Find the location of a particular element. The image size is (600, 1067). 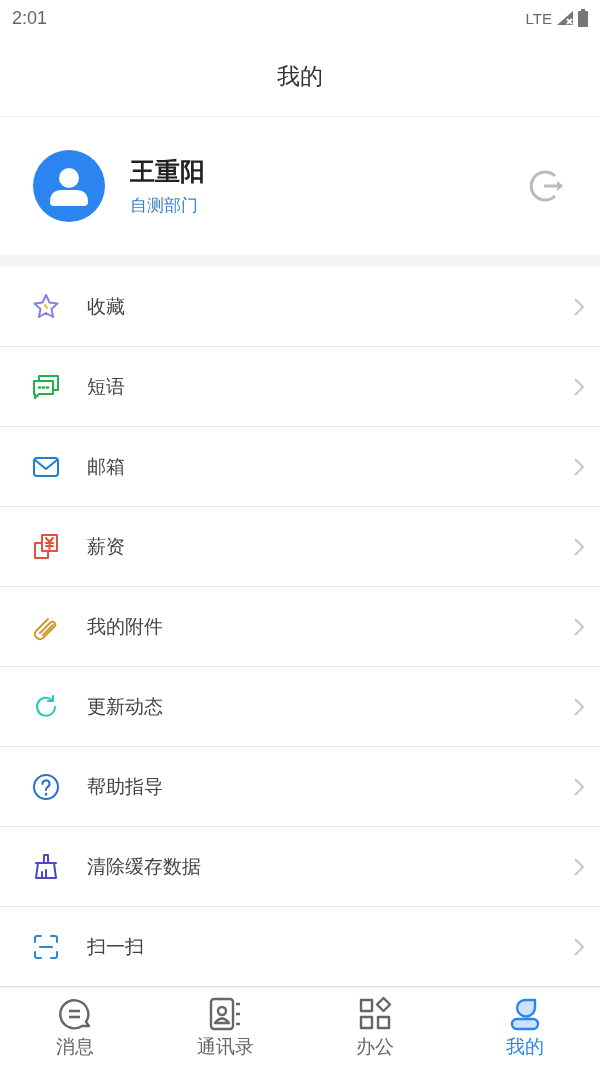

menu-item: 帮助指导 is located at coordinates (300, 787).